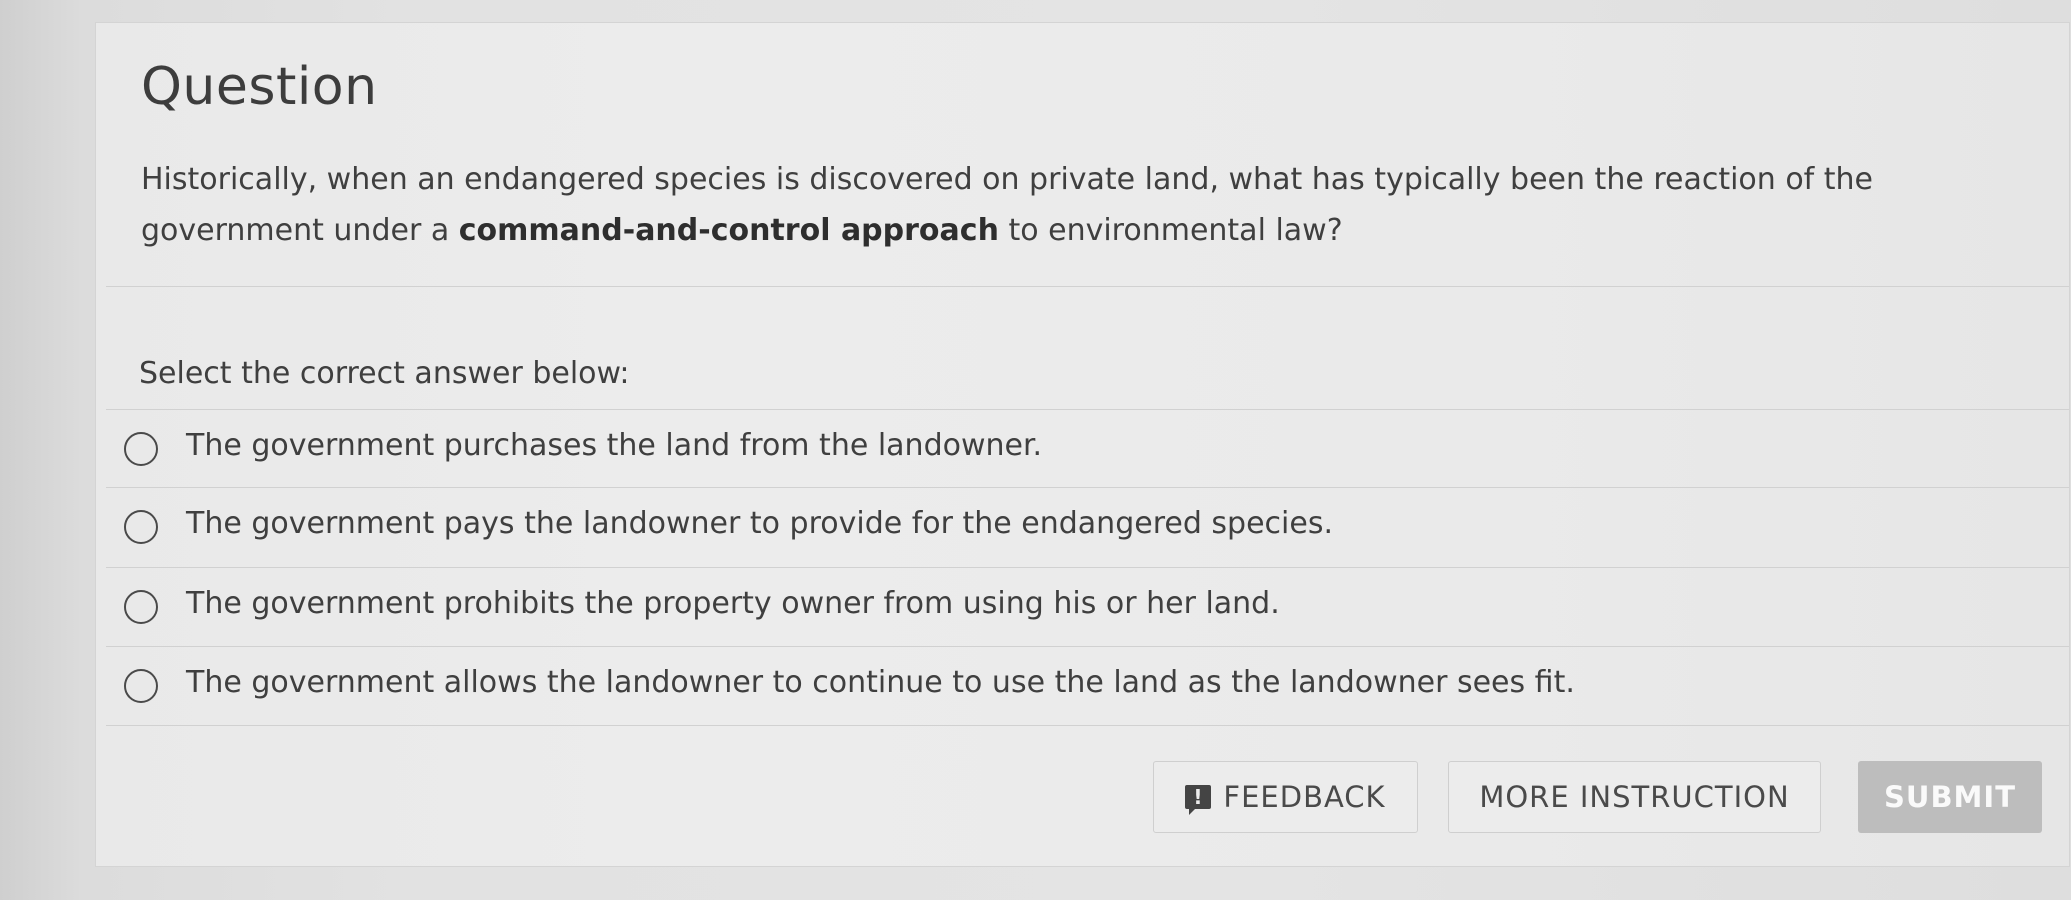 The width and height of the screenshot is (2071, 900). Describe the element at coordinates (1198, 800) in the screenshot. I see `feedback-exclamation-icon: !` at that location.